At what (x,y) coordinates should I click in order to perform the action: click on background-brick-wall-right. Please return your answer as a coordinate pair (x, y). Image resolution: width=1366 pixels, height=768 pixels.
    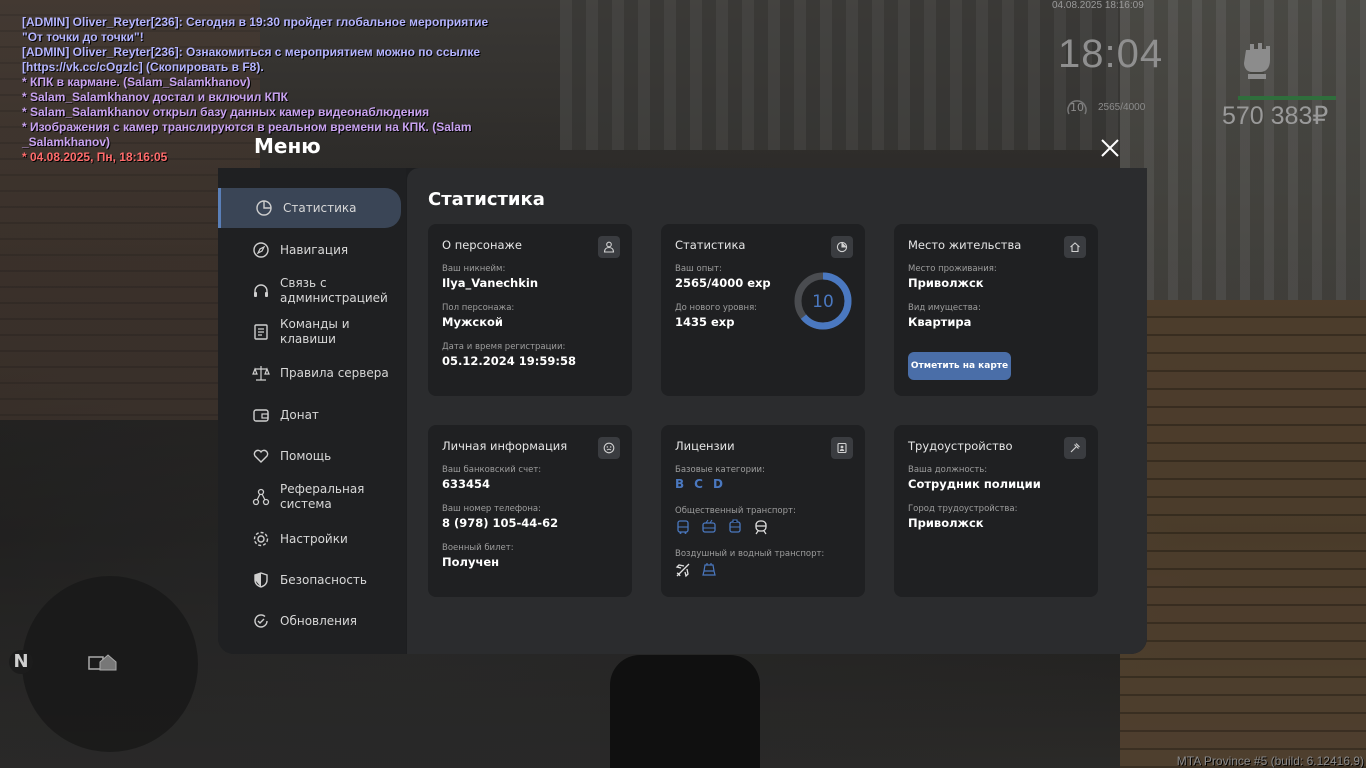
    Looking at the image, I should click on (1243, 534).